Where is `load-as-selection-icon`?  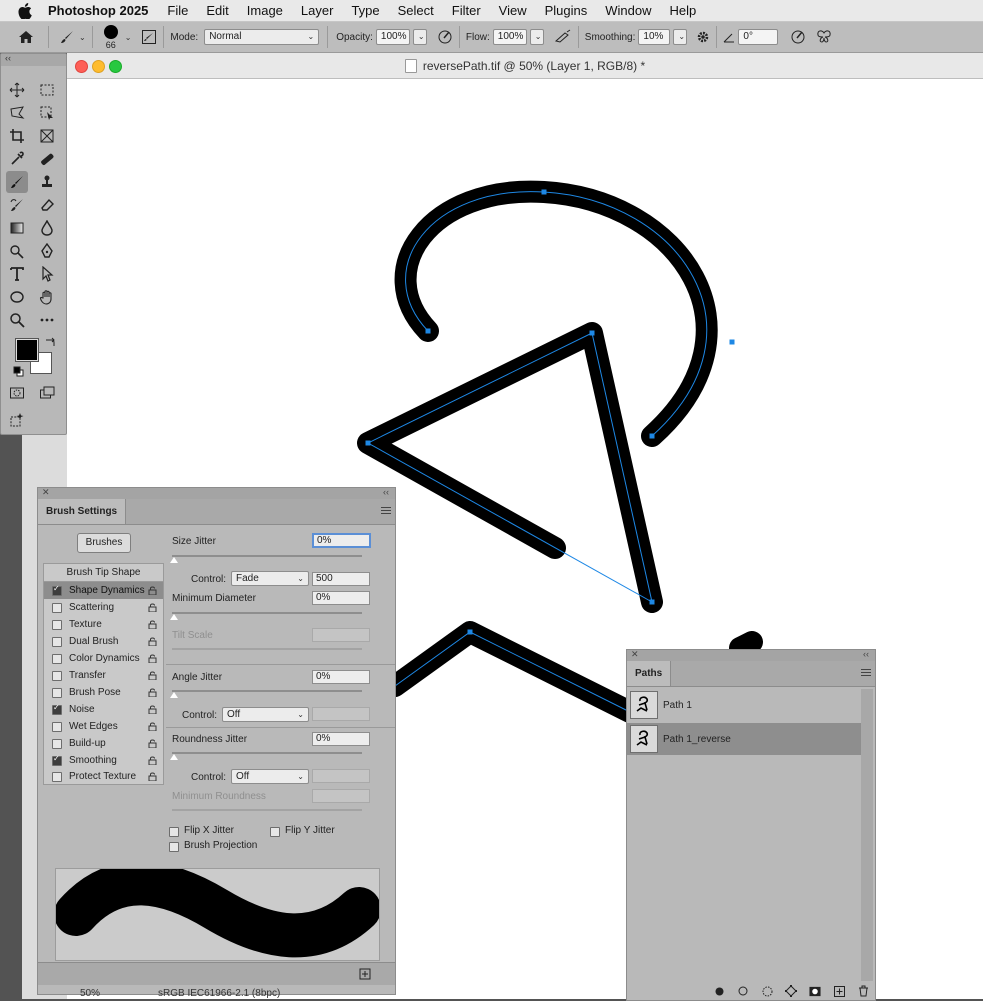 load-as-selection-icon is located at coordinates (767, 991).